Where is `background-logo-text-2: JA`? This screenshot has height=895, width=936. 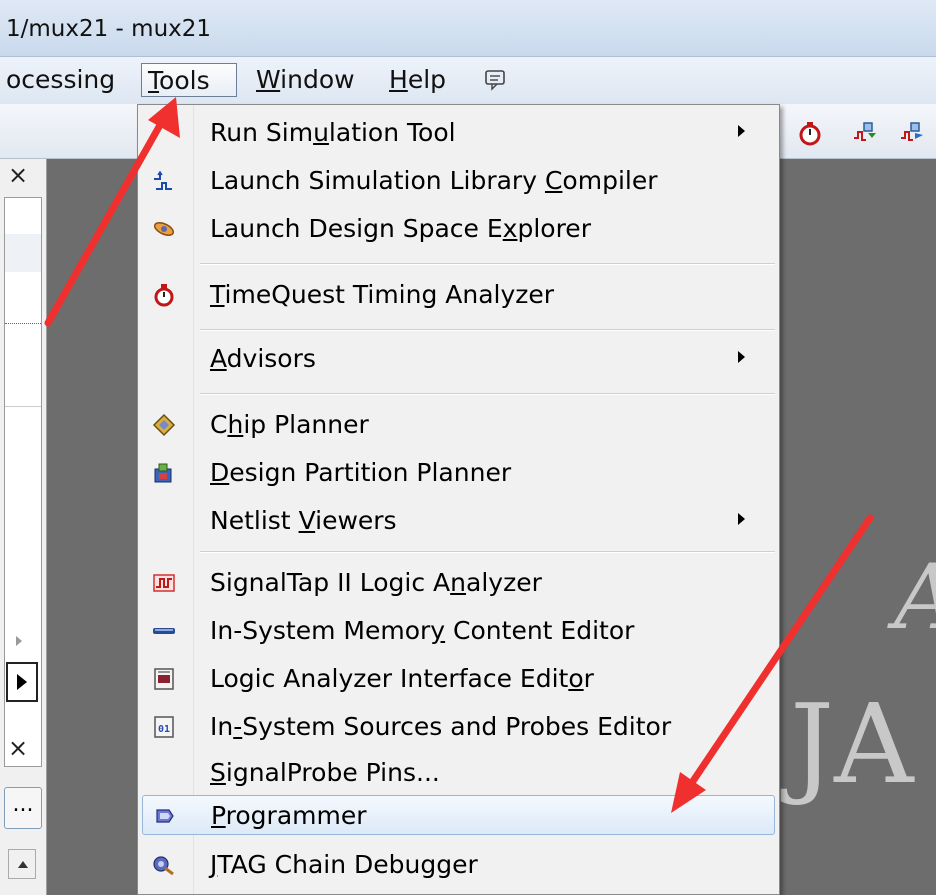
background-logo-text-2: JA is located at coordinates (852, 744).